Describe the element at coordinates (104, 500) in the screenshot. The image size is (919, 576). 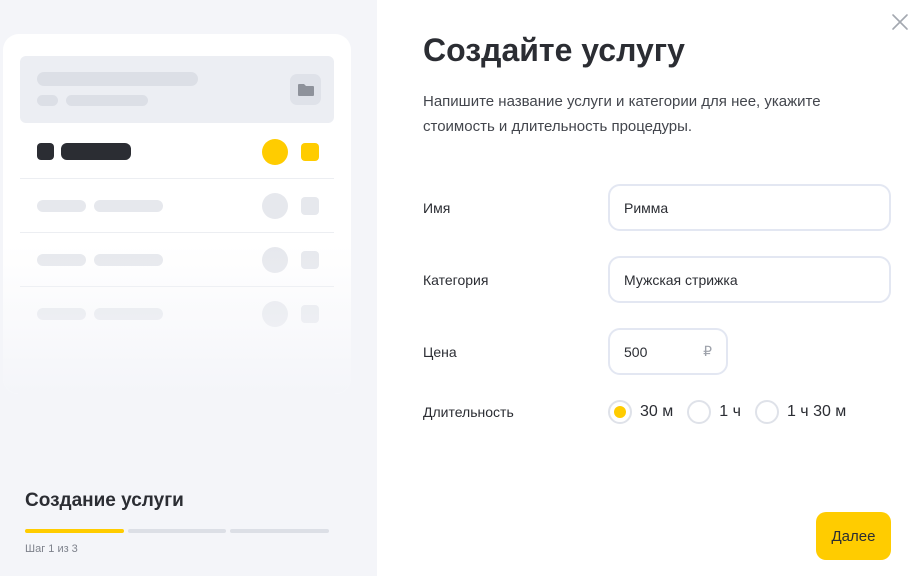
I see `wizard-title: Создание услуги` at that location.